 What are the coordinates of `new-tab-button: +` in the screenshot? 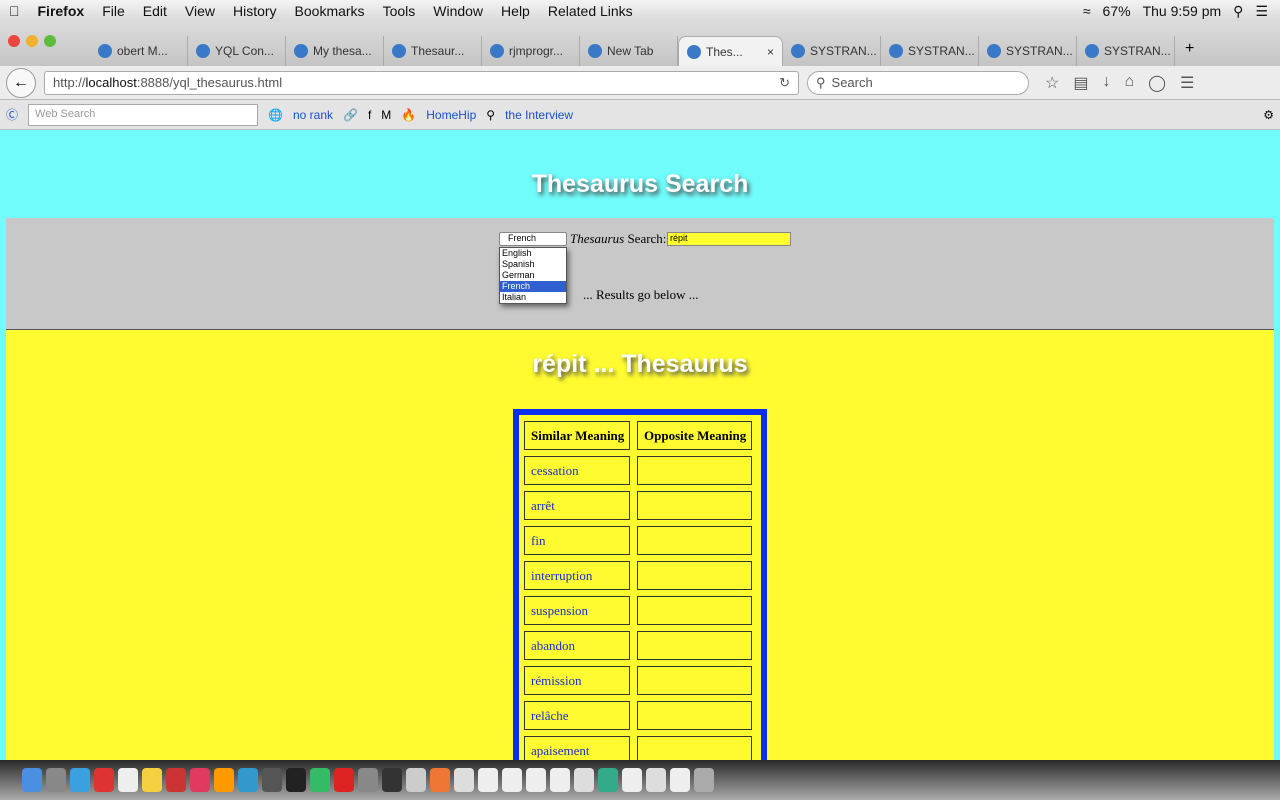 It's located at (1189, 49).